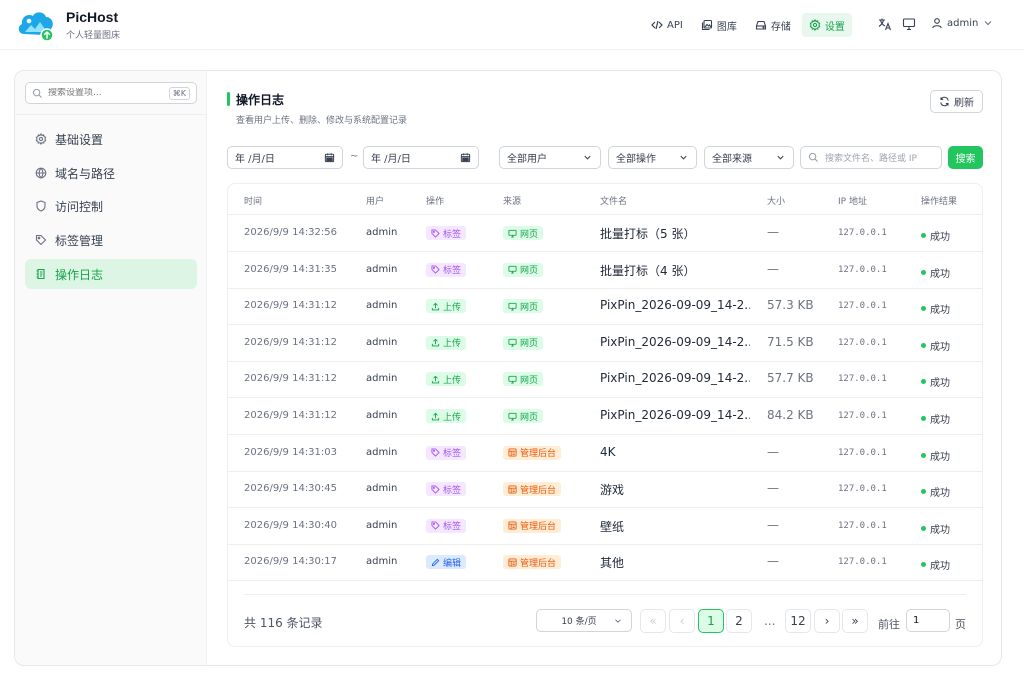 This screenshot has width=1024, height=698. Describe the element at coordinates (329, 158) in the screenshot. I see `calendar-icon` at that location.